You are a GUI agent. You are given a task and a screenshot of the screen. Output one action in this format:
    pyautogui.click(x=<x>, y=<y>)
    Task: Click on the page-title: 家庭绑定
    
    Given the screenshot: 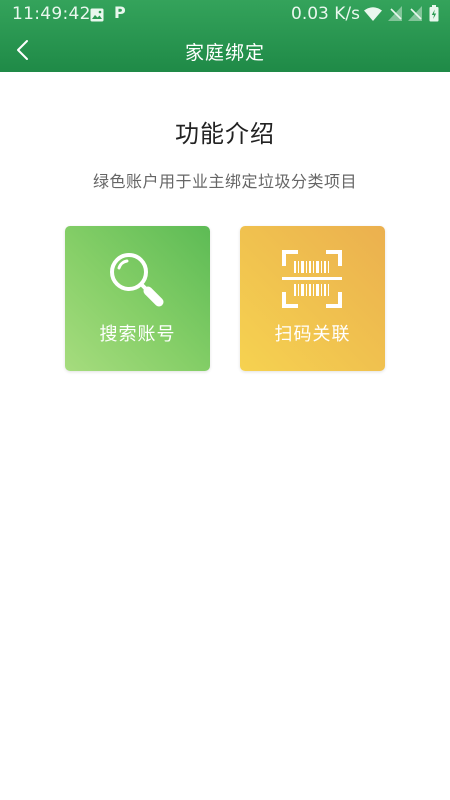 What is the action you would take?
    pyautogui.click(x=224, y=53)
    